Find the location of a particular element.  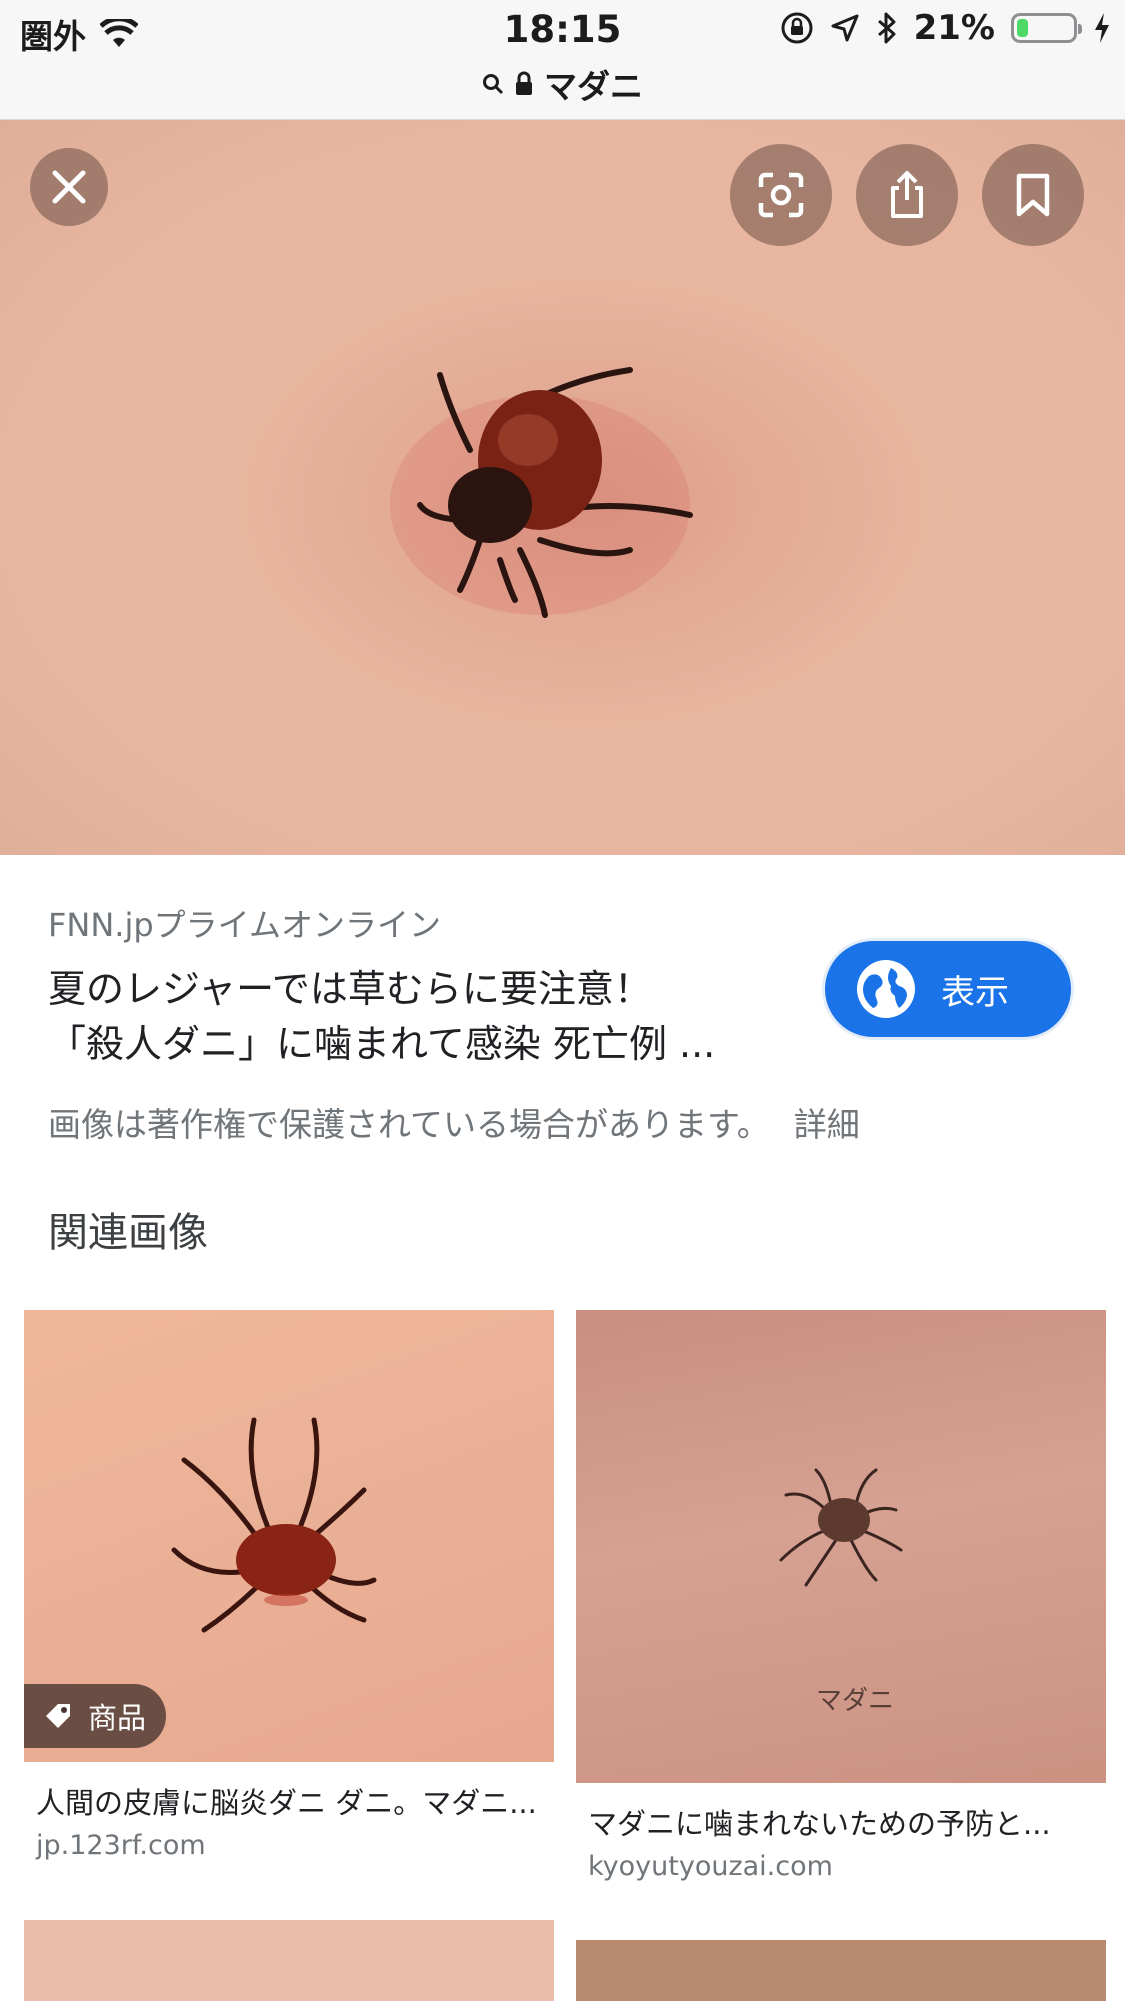

product-tag-label: 商品 is located at coordinates (117, 1718).